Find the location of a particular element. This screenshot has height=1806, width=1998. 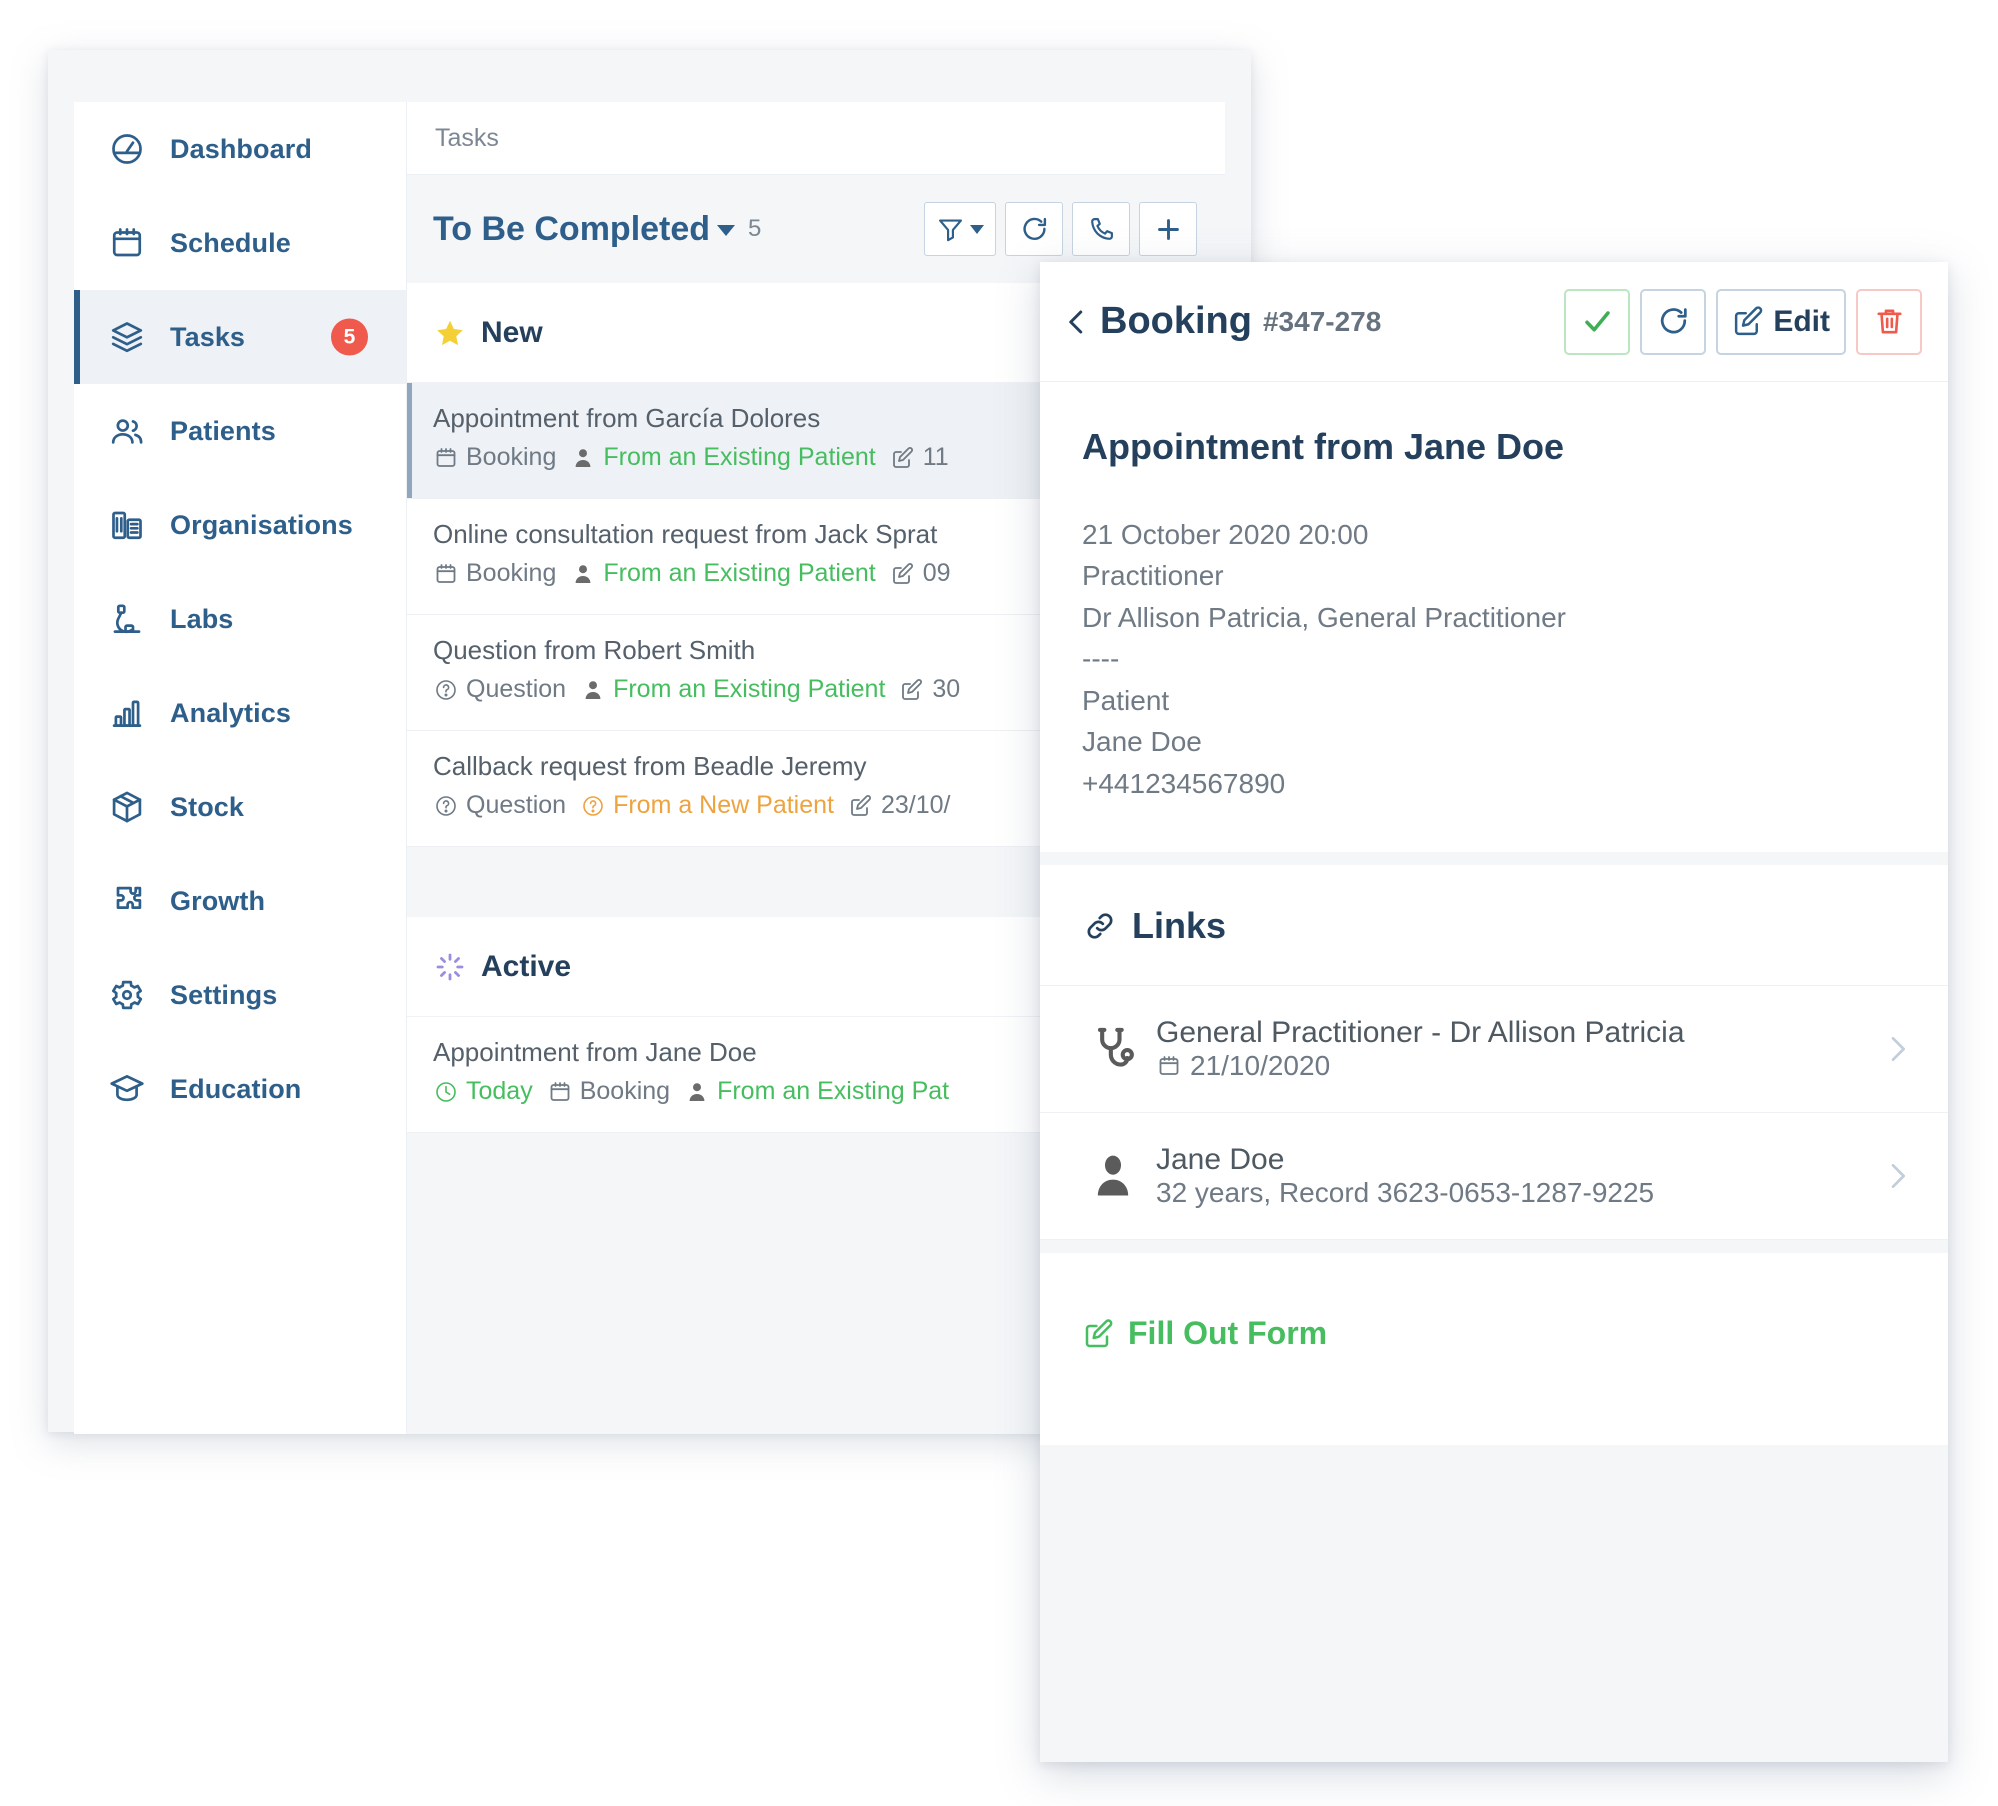

sidebar-item-patients: Patients is located at coordinates (240, 431).